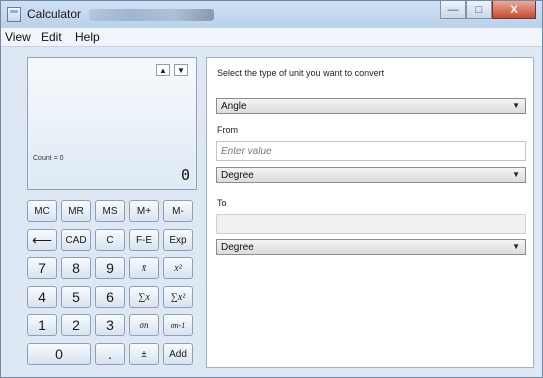 This screenshot has width=543, height=378. Describe the element at coordinates (48, 158) in the screenshot. I see `count-label: Count = 0` at that location.